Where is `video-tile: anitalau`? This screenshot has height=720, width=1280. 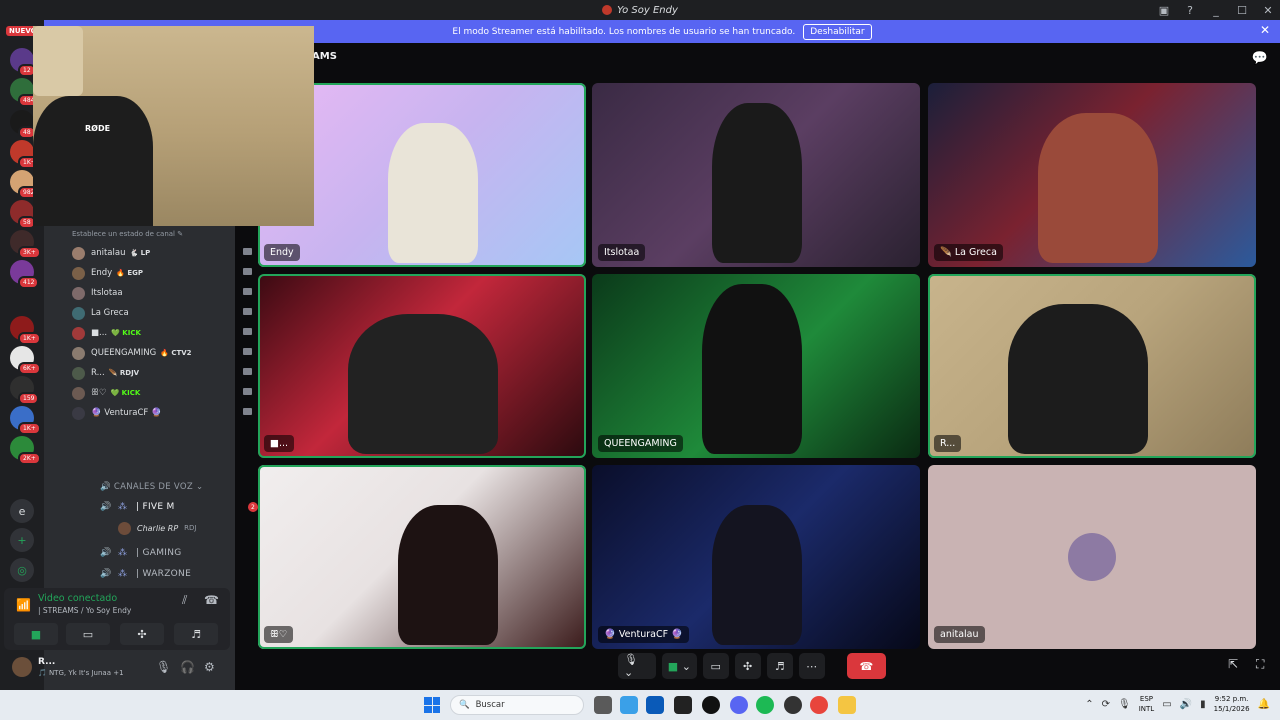
video-tile: anitalau is located at coordinates (1092, 557).